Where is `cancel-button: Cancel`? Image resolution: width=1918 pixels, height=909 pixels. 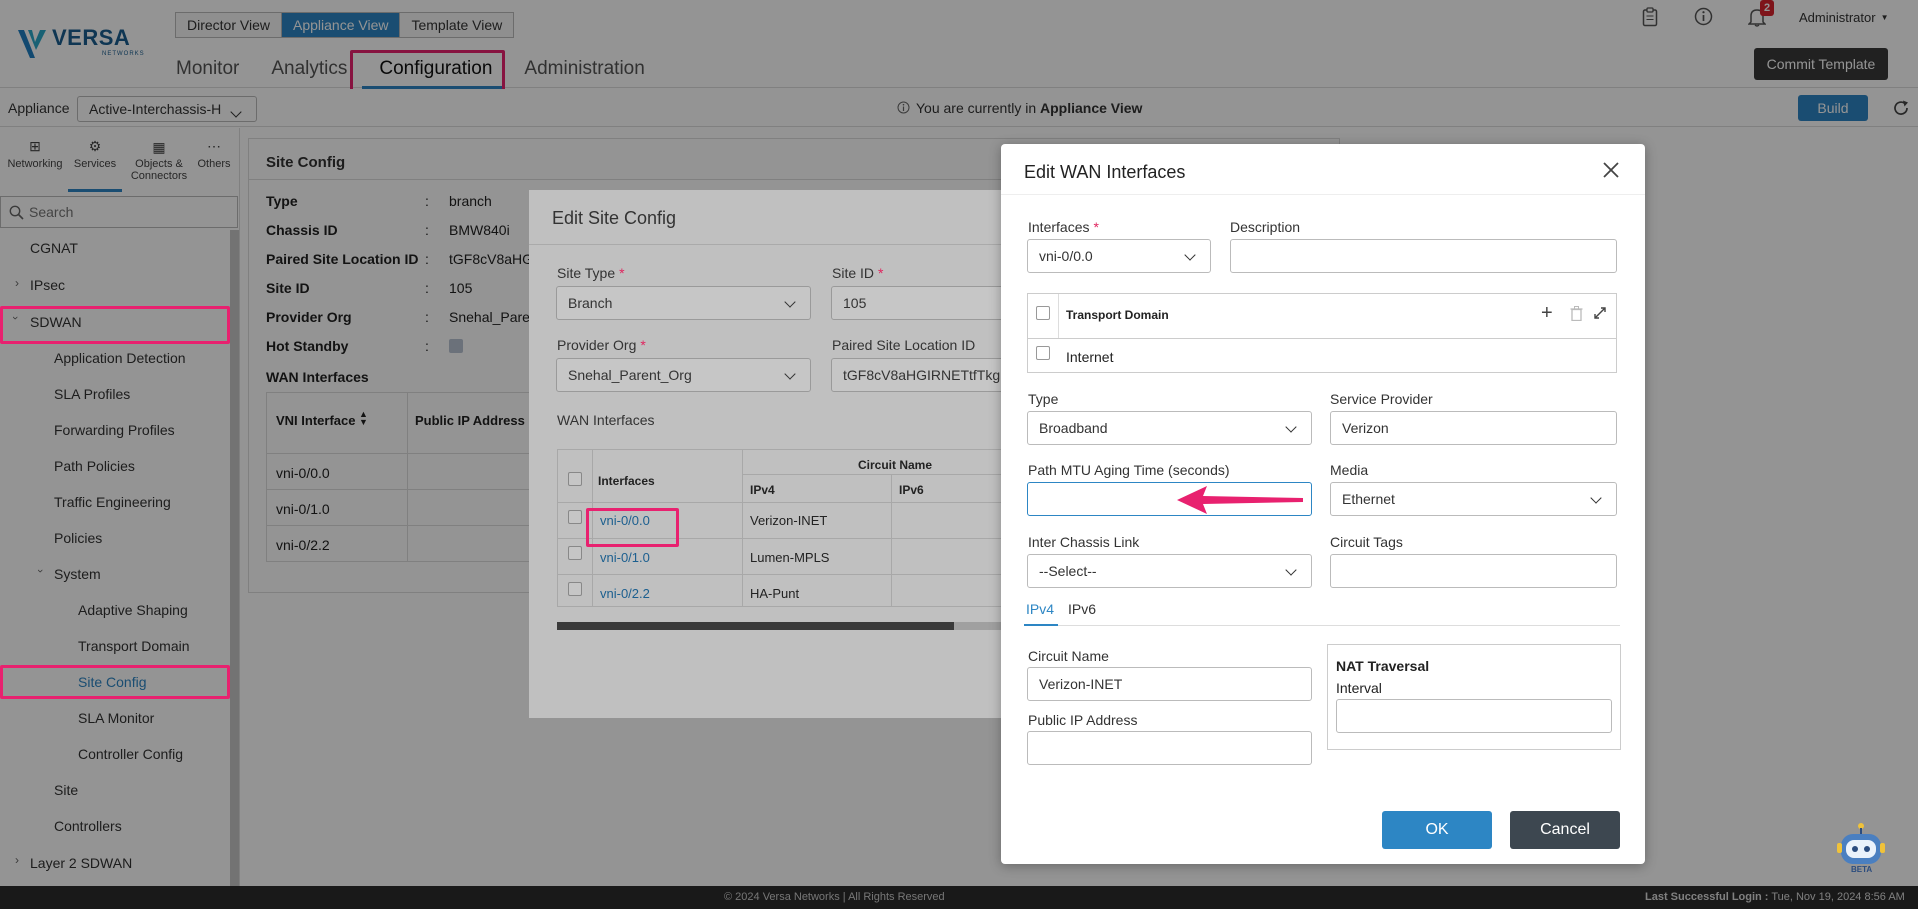
cancel-button: Cancel is located at coordinates (1565, 830).